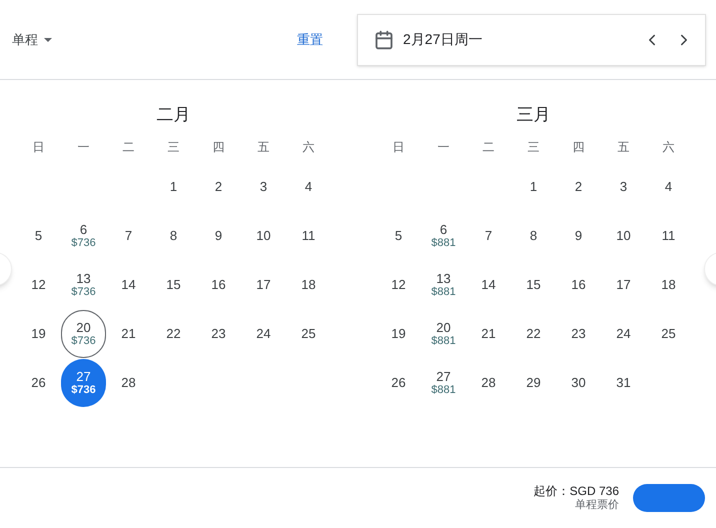 The width and height of the screenshot is (716, 528). I want to click on date-cell: 6 $881, so click(443, 236).